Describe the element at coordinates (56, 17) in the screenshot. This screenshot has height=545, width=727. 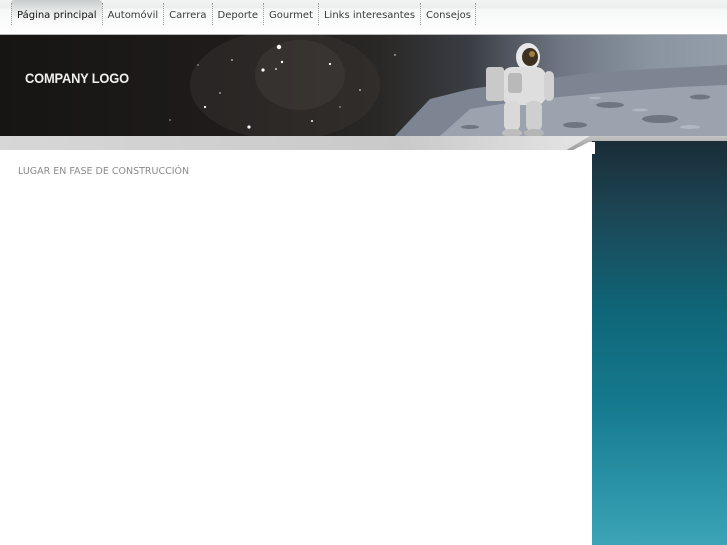
I see `nav-item-pagina-principal: Página principal` at that location.